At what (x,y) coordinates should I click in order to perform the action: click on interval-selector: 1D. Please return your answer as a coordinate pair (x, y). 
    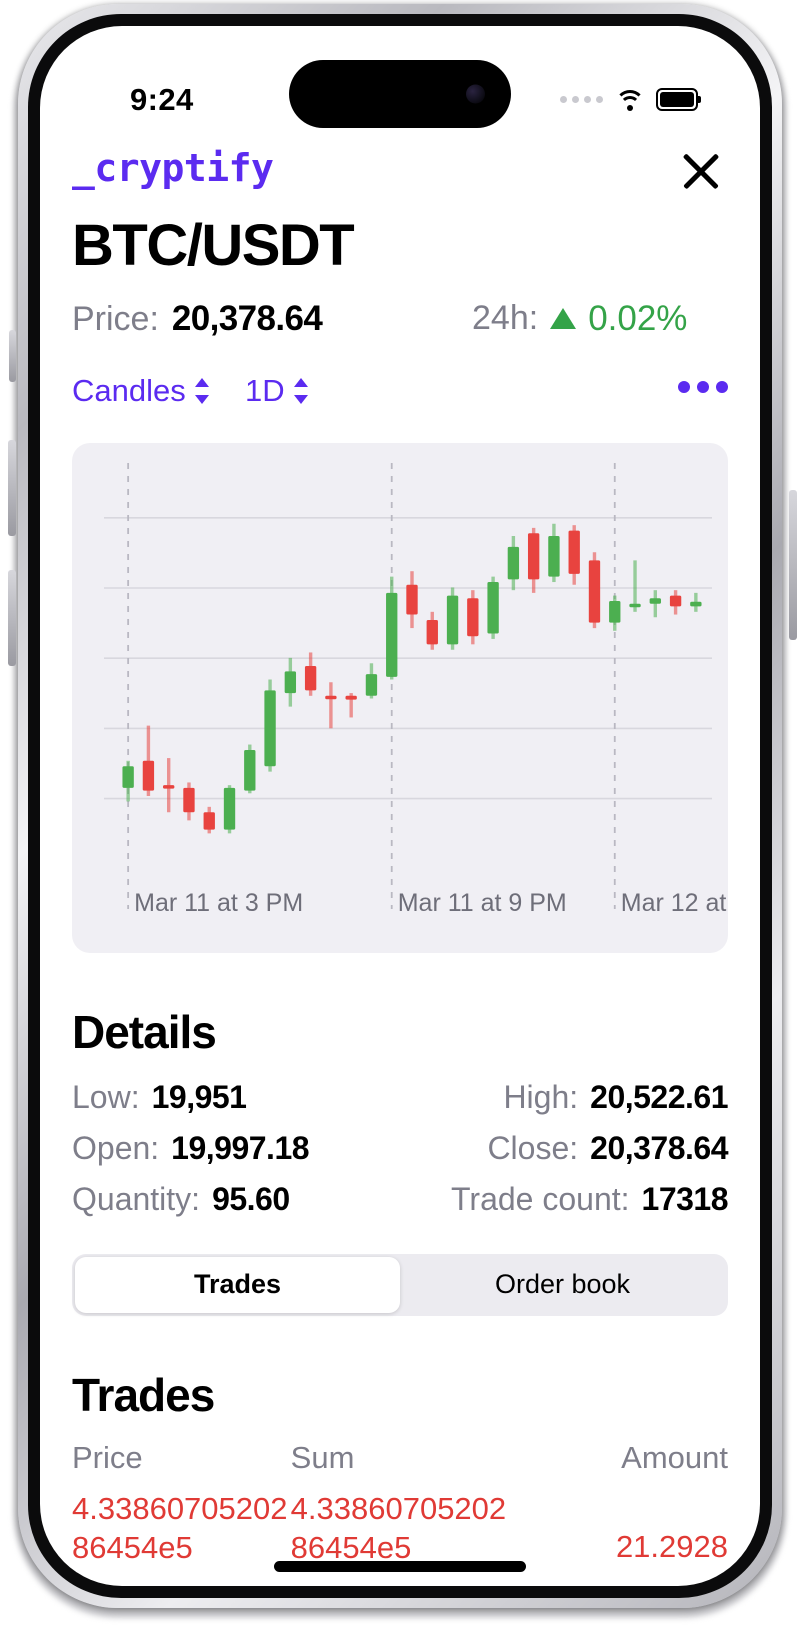
    Looking at the image, I should click on (277, 391).